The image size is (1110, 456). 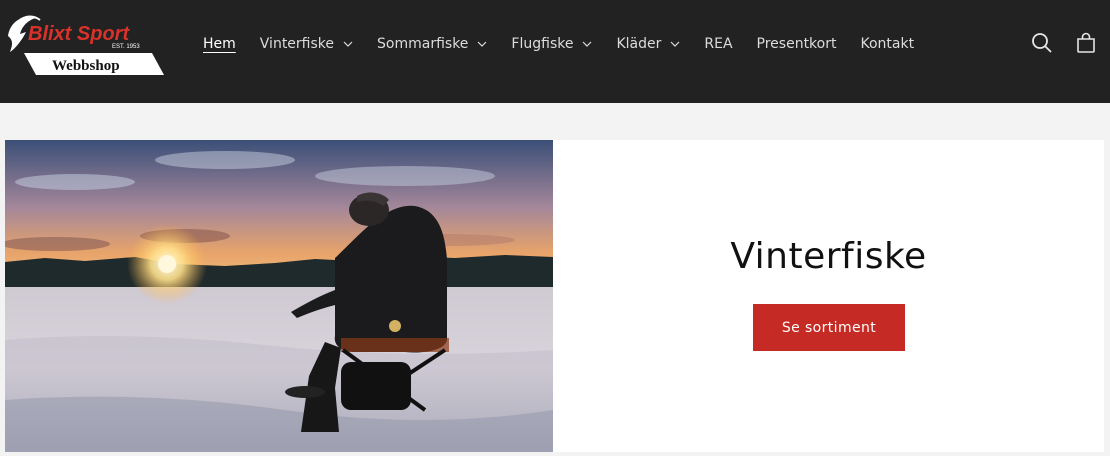 I want to click on nav-item-hem: Hem, so click(x=219, y=44).